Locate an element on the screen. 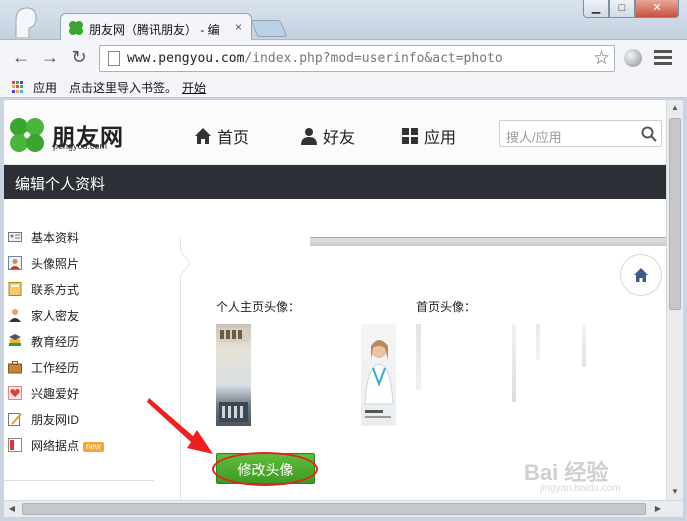  family-icon is located at coordinates (15, 315).